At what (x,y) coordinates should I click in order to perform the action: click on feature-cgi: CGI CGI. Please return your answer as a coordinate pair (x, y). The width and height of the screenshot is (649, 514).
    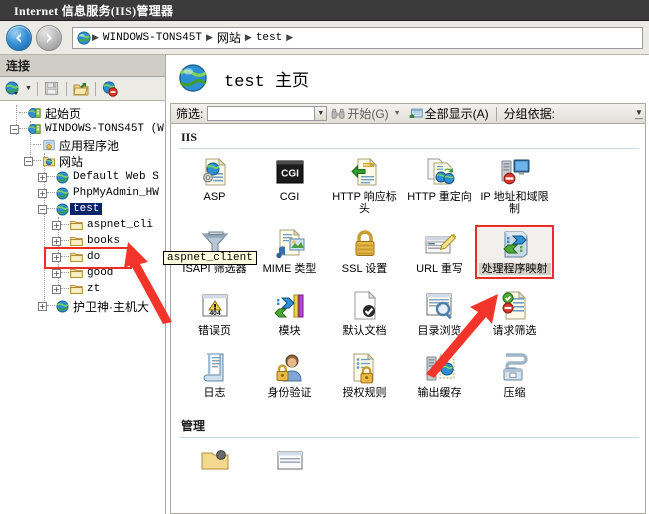
    Looking at the image, I should click on (289, 186).